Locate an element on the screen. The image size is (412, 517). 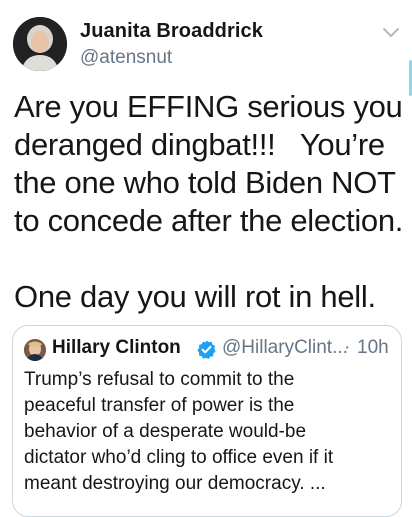
tweet-text-line: One day you will rot in hell. is located at coordinates (195, 296).